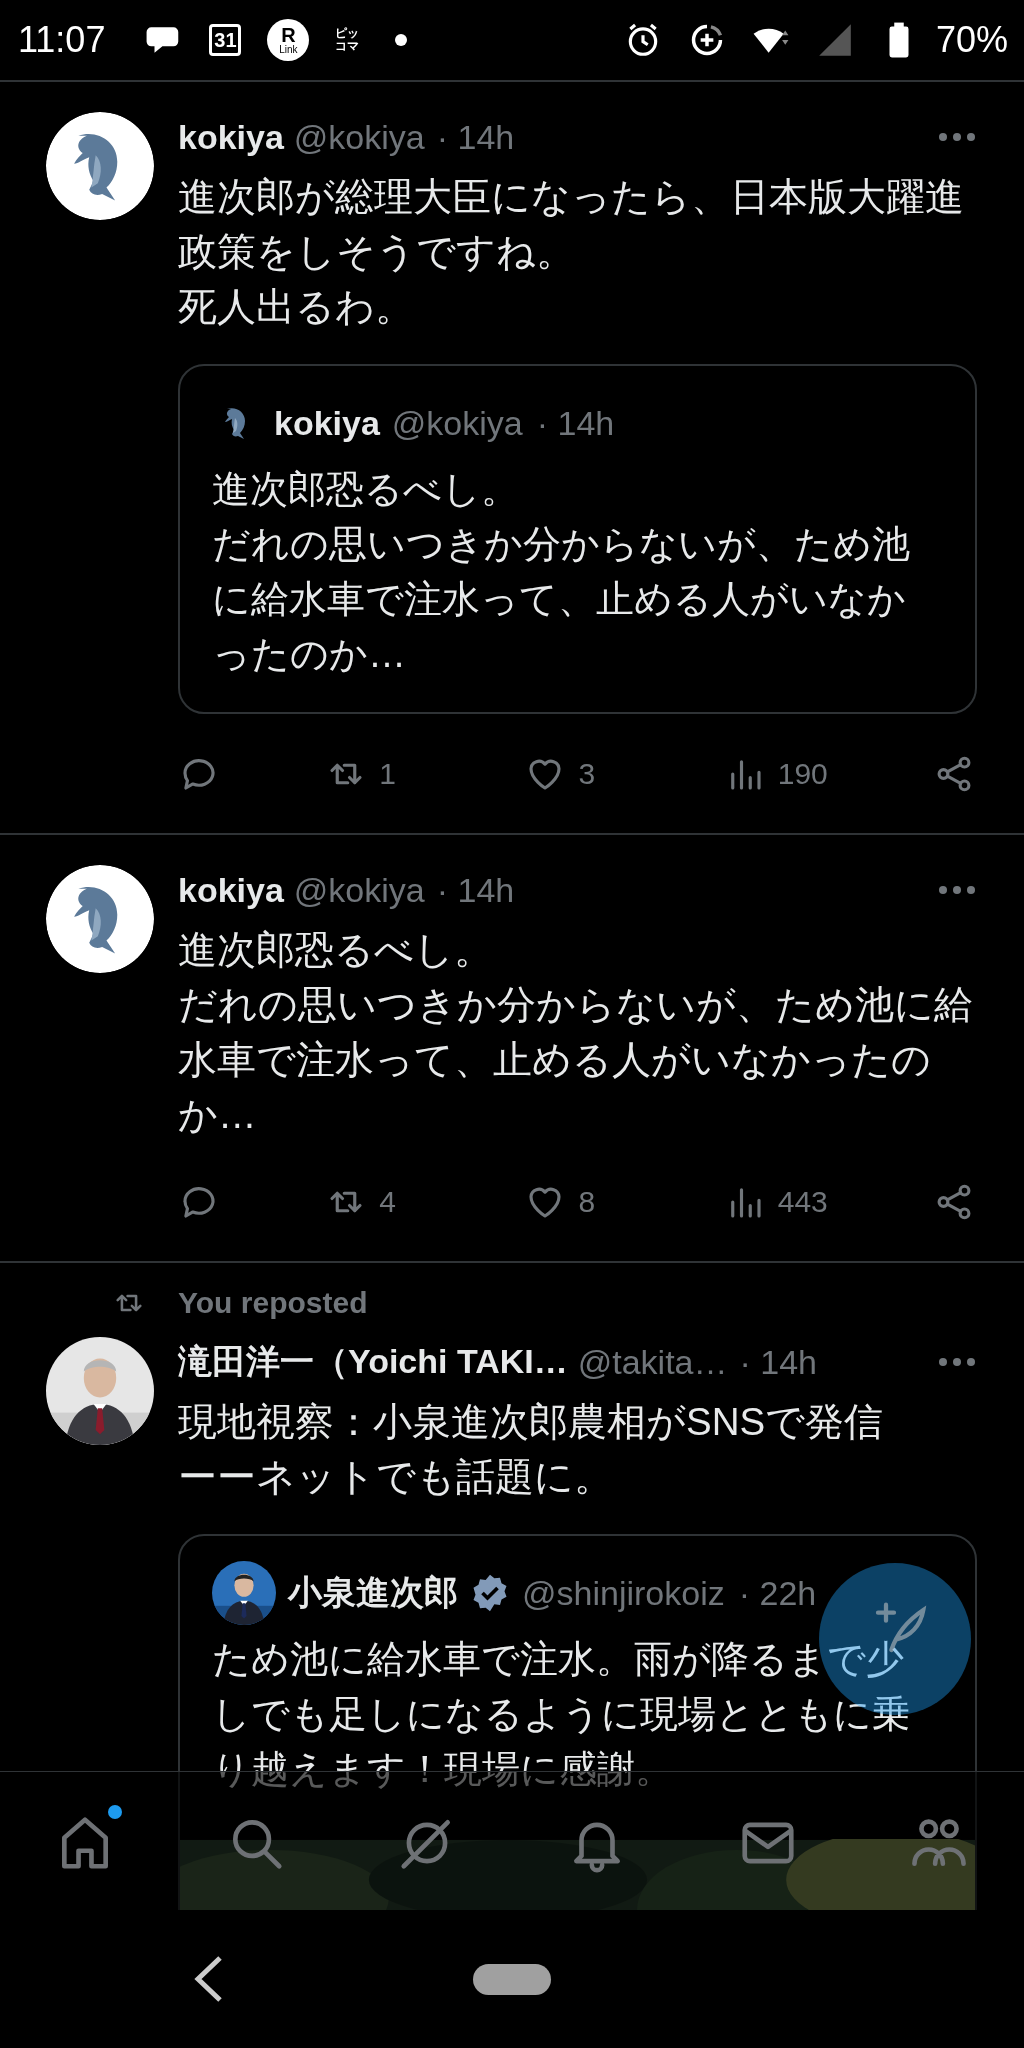 The image size is (1024, 2048). Describe the element at coordinates (802, 1202) in the screenshot. I see `action-count: 443` at that location.